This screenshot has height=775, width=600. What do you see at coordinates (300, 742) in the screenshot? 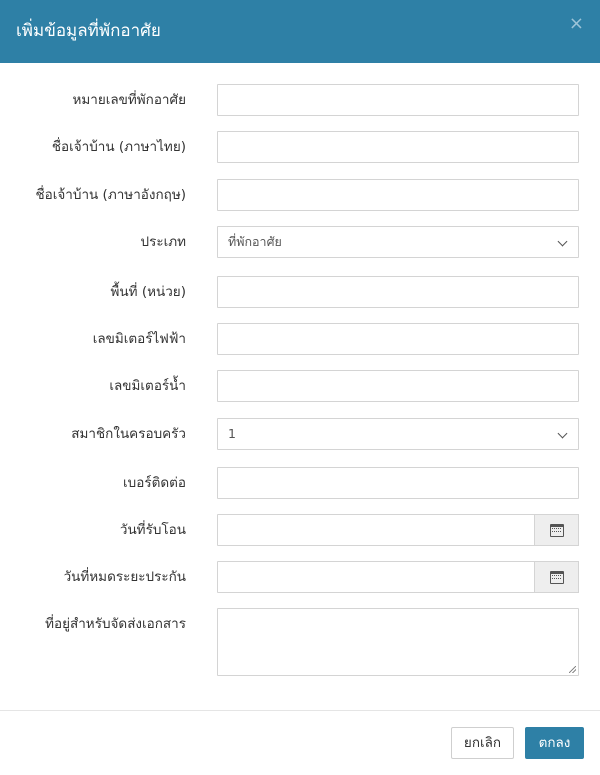
I see `modal-footer: ยกเลิก ตกลง` at bounding box center [300, 742].